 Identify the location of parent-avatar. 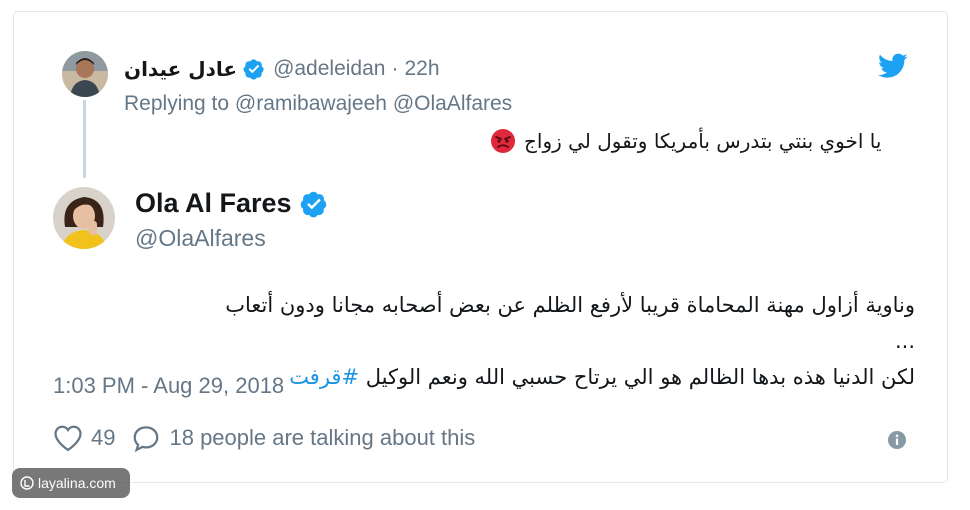
(85, 74).